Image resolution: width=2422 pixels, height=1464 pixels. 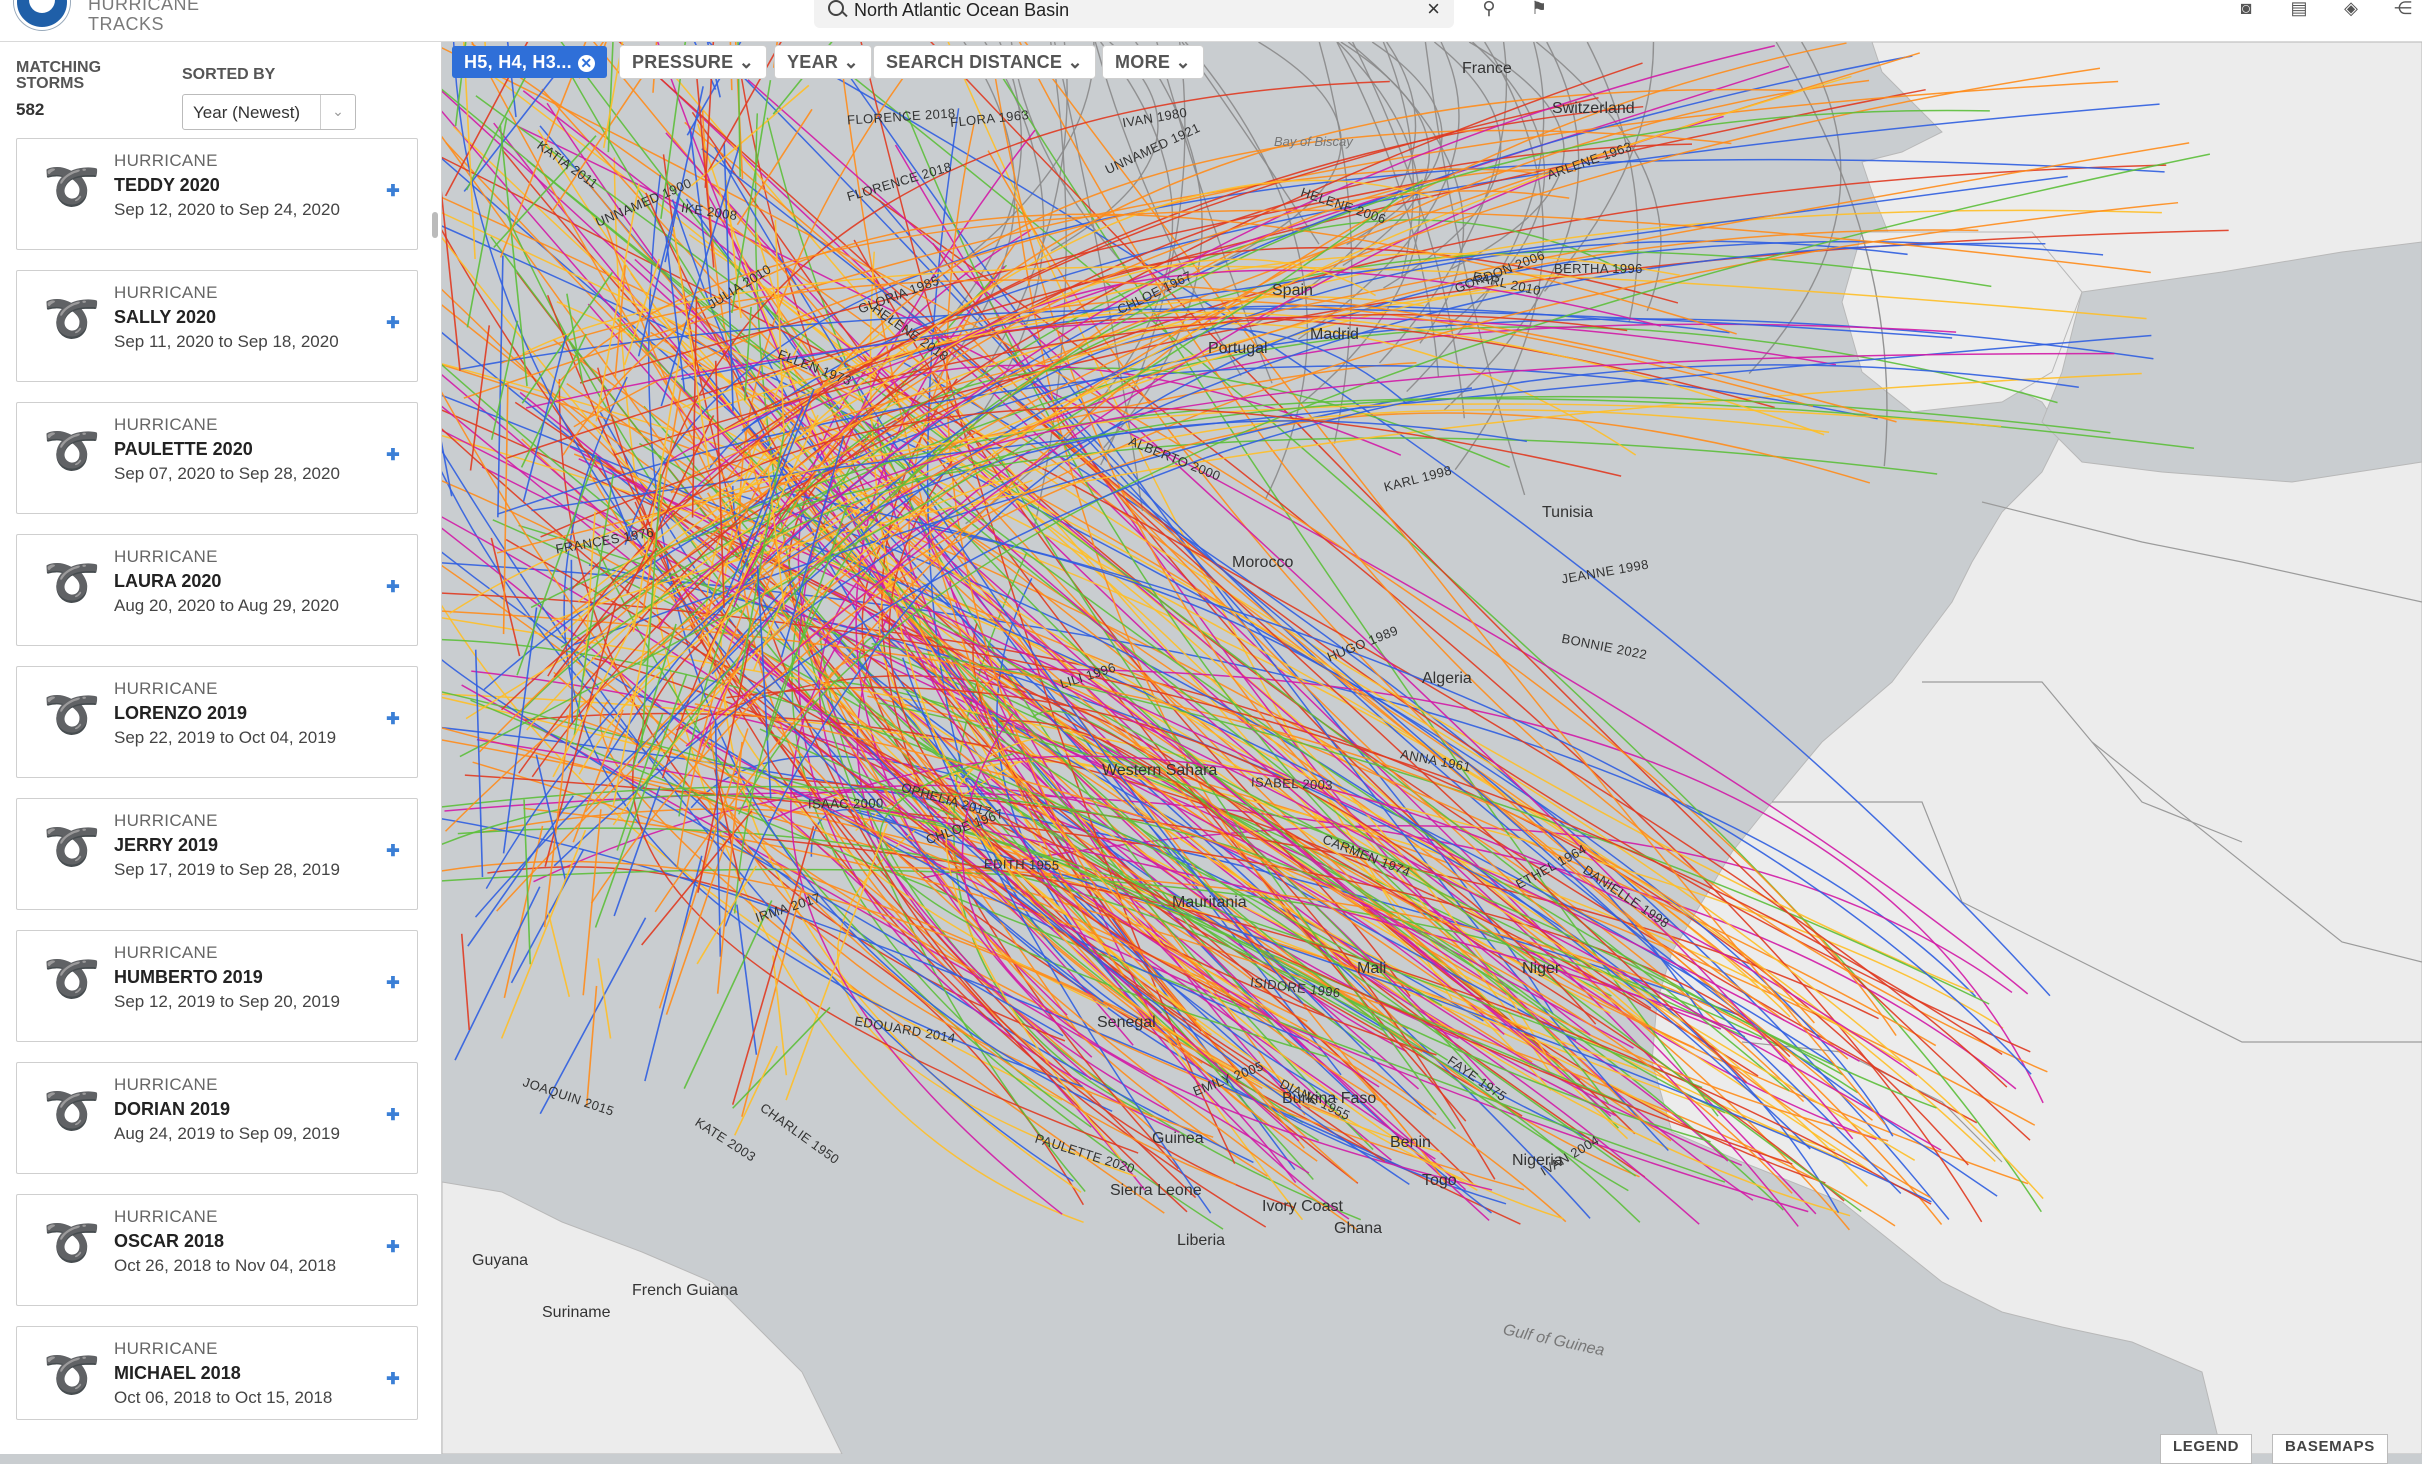 What do you see at coordinates (1209, 902) in the screenshot?
I see `place-label: Mauritania` at bounding box center [1209, 902].